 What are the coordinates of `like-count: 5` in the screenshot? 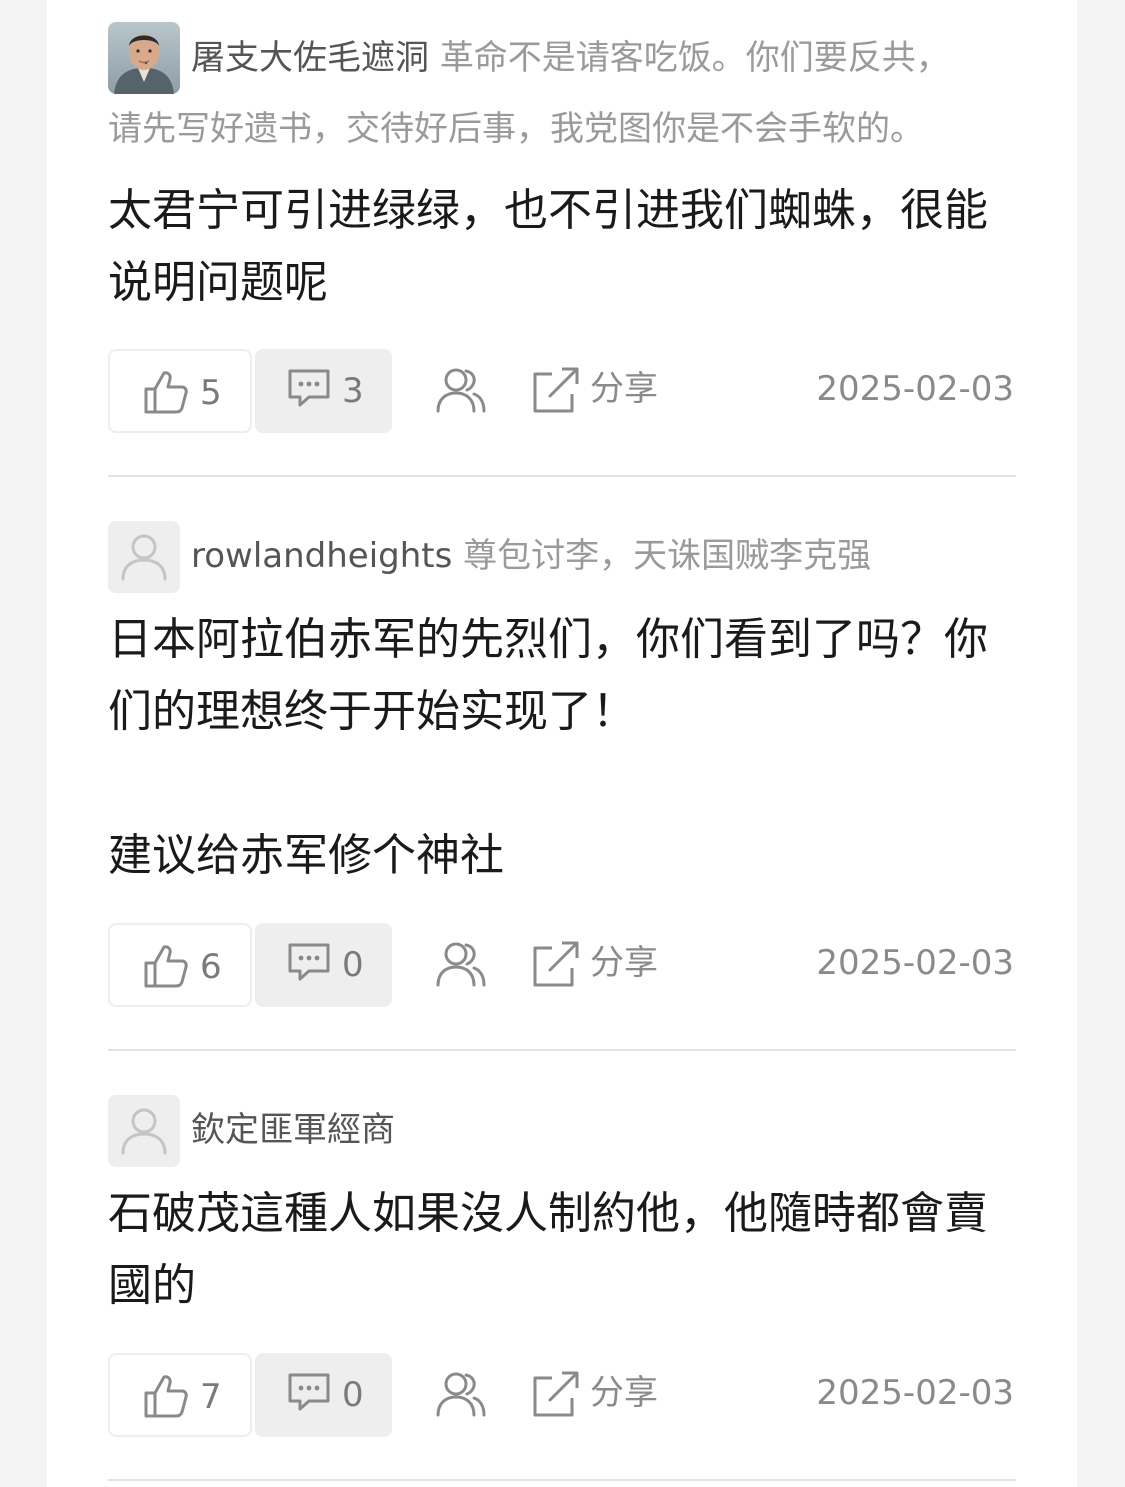 It's located at (211, 393).